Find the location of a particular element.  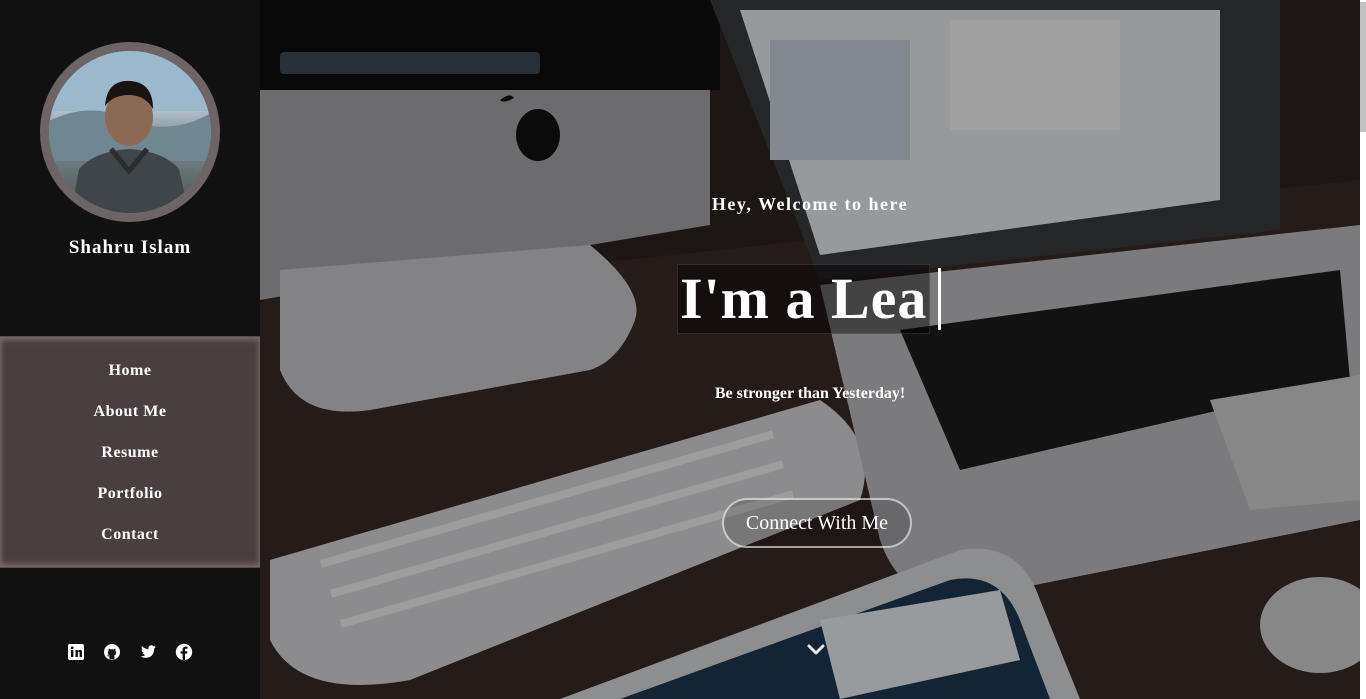

typed-headline: I'm a Lea is located at coordinates (809, 299).